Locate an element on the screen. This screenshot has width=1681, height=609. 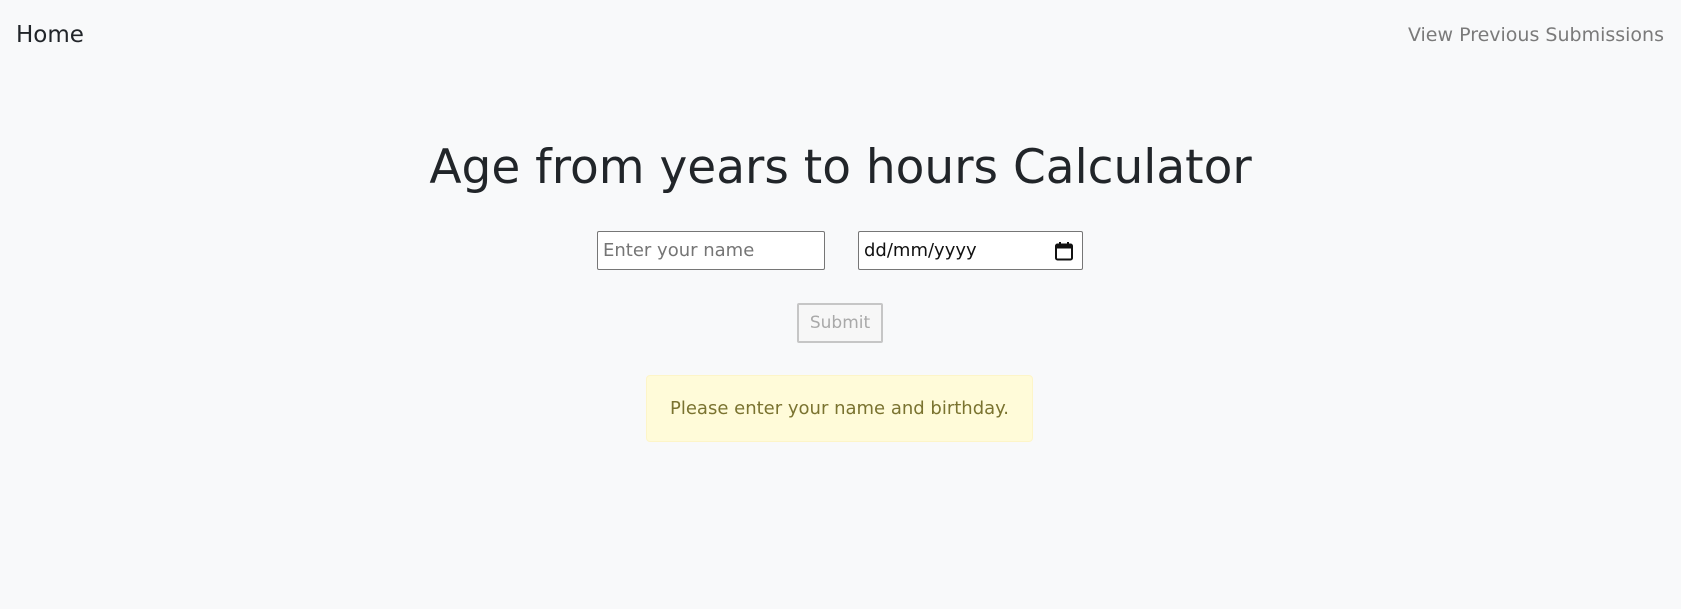
name-input is located at coordinates (711, 250).